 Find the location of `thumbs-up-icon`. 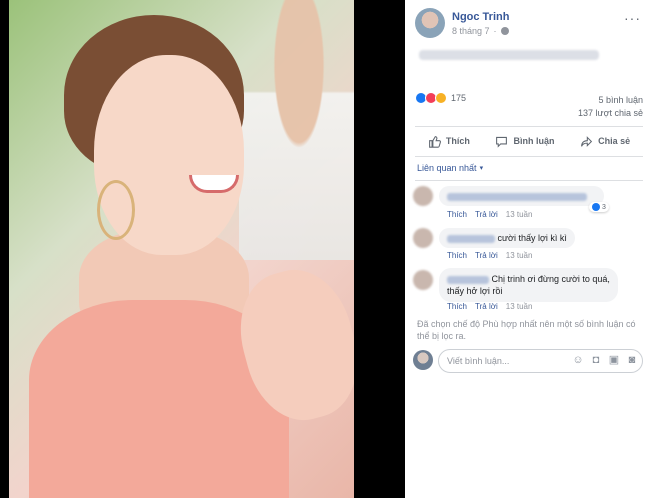

thumbs-up-icon is located at coordinates (434, 141).